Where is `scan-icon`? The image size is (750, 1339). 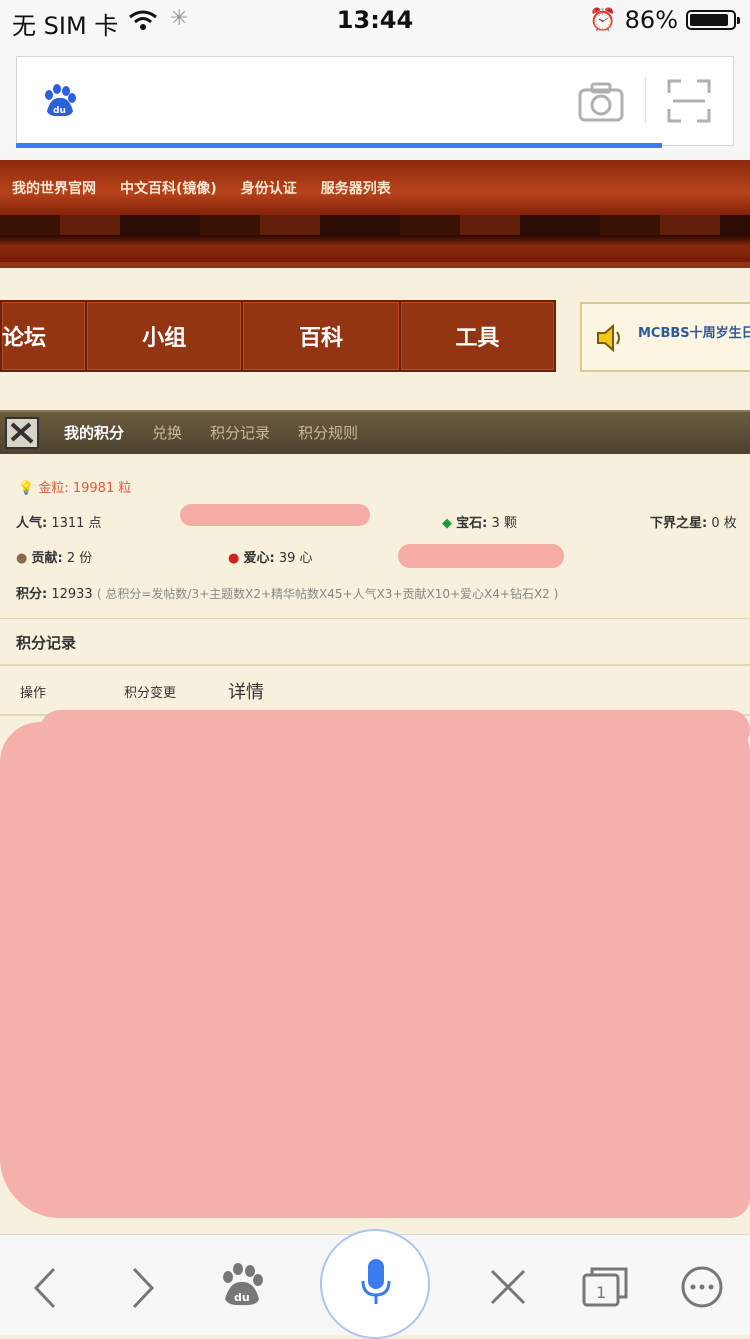 scan-icon is located at coordinates (689, 101).